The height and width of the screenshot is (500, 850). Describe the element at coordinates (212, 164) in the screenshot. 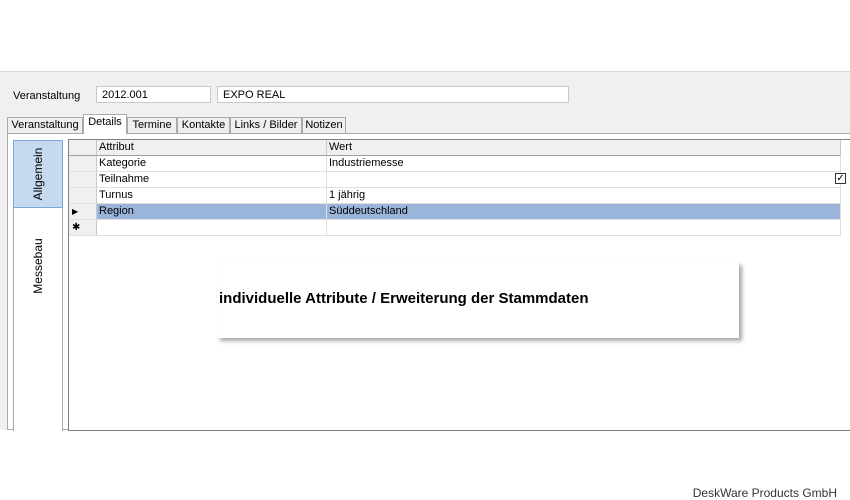

I see `attribute-cell: Kategorie` at that location.